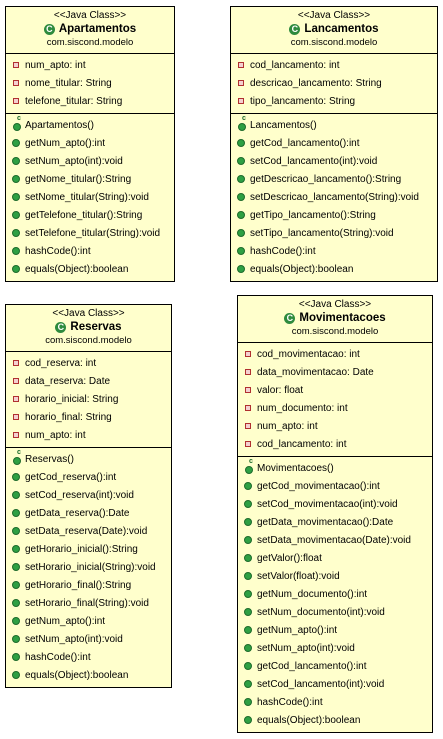  I want to click on method-row: getHorario_inicial():String, so click(88, 549).